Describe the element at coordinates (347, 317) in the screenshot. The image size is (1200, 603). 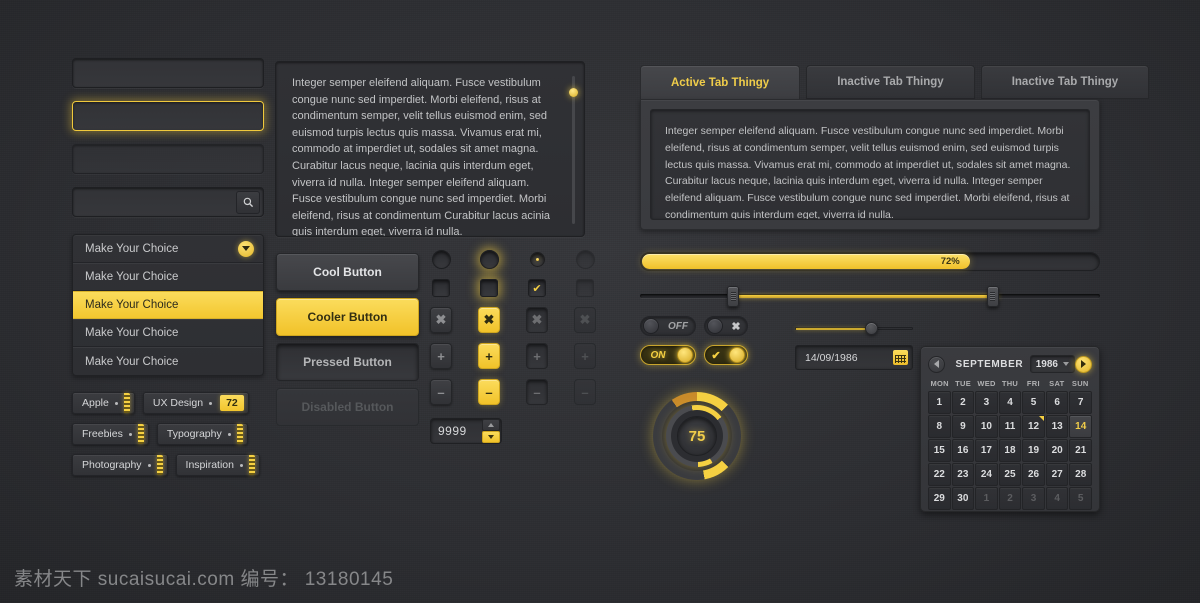
I see `cooler-button: Cooler Button` at that location.